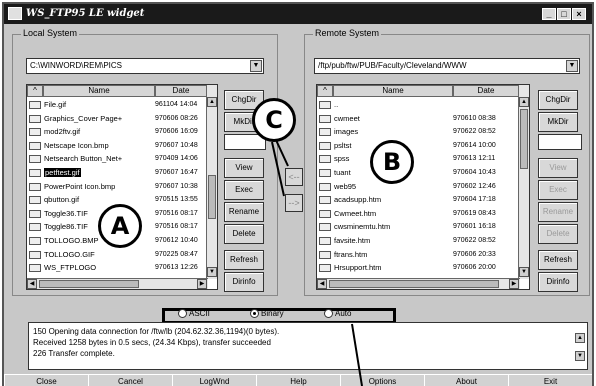 The width and height of the screenshot is (596, 386). What do you see at coordinates (244, 260) in the screenshot?
I see `local-refresh-button: Refresh` at bounding box center [244, 260].